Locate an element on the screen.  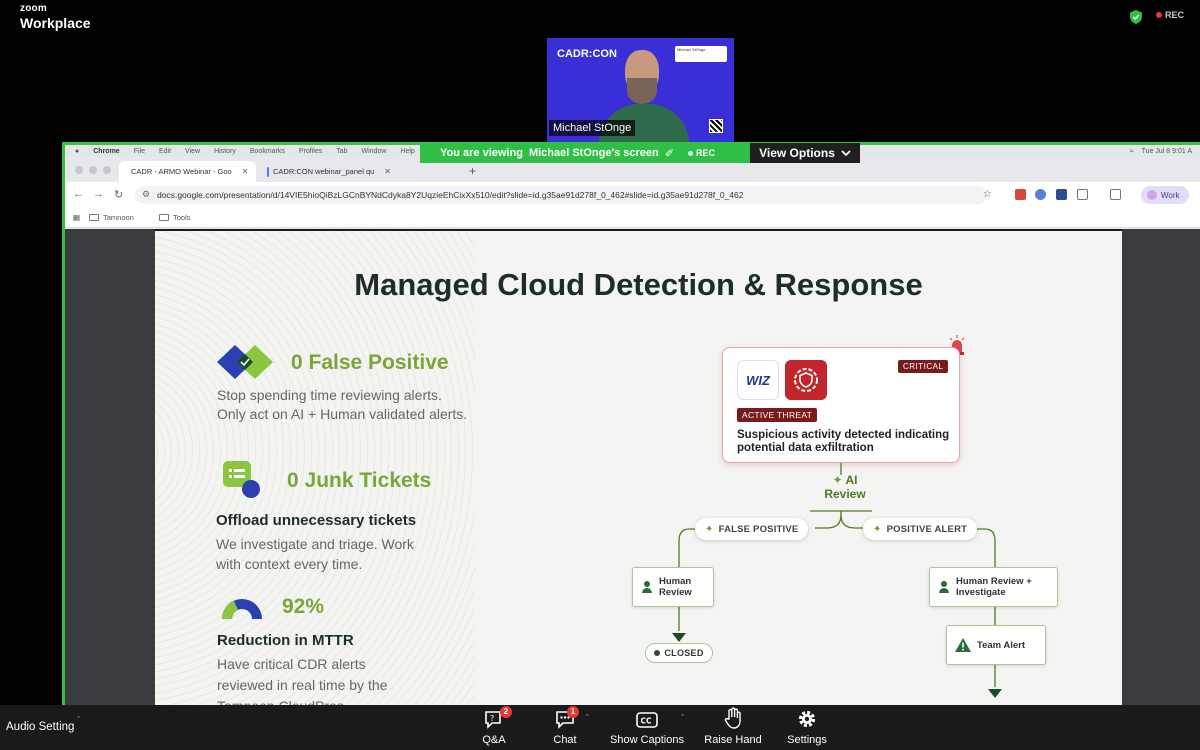
recording-label: REC is located at coordinates (1175, 15).